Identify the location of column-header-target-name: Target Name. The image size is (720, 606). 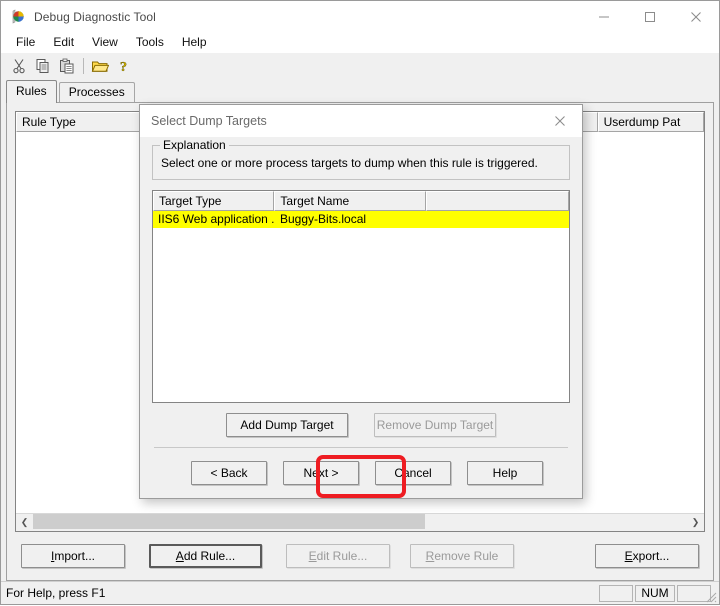
(350, 201).